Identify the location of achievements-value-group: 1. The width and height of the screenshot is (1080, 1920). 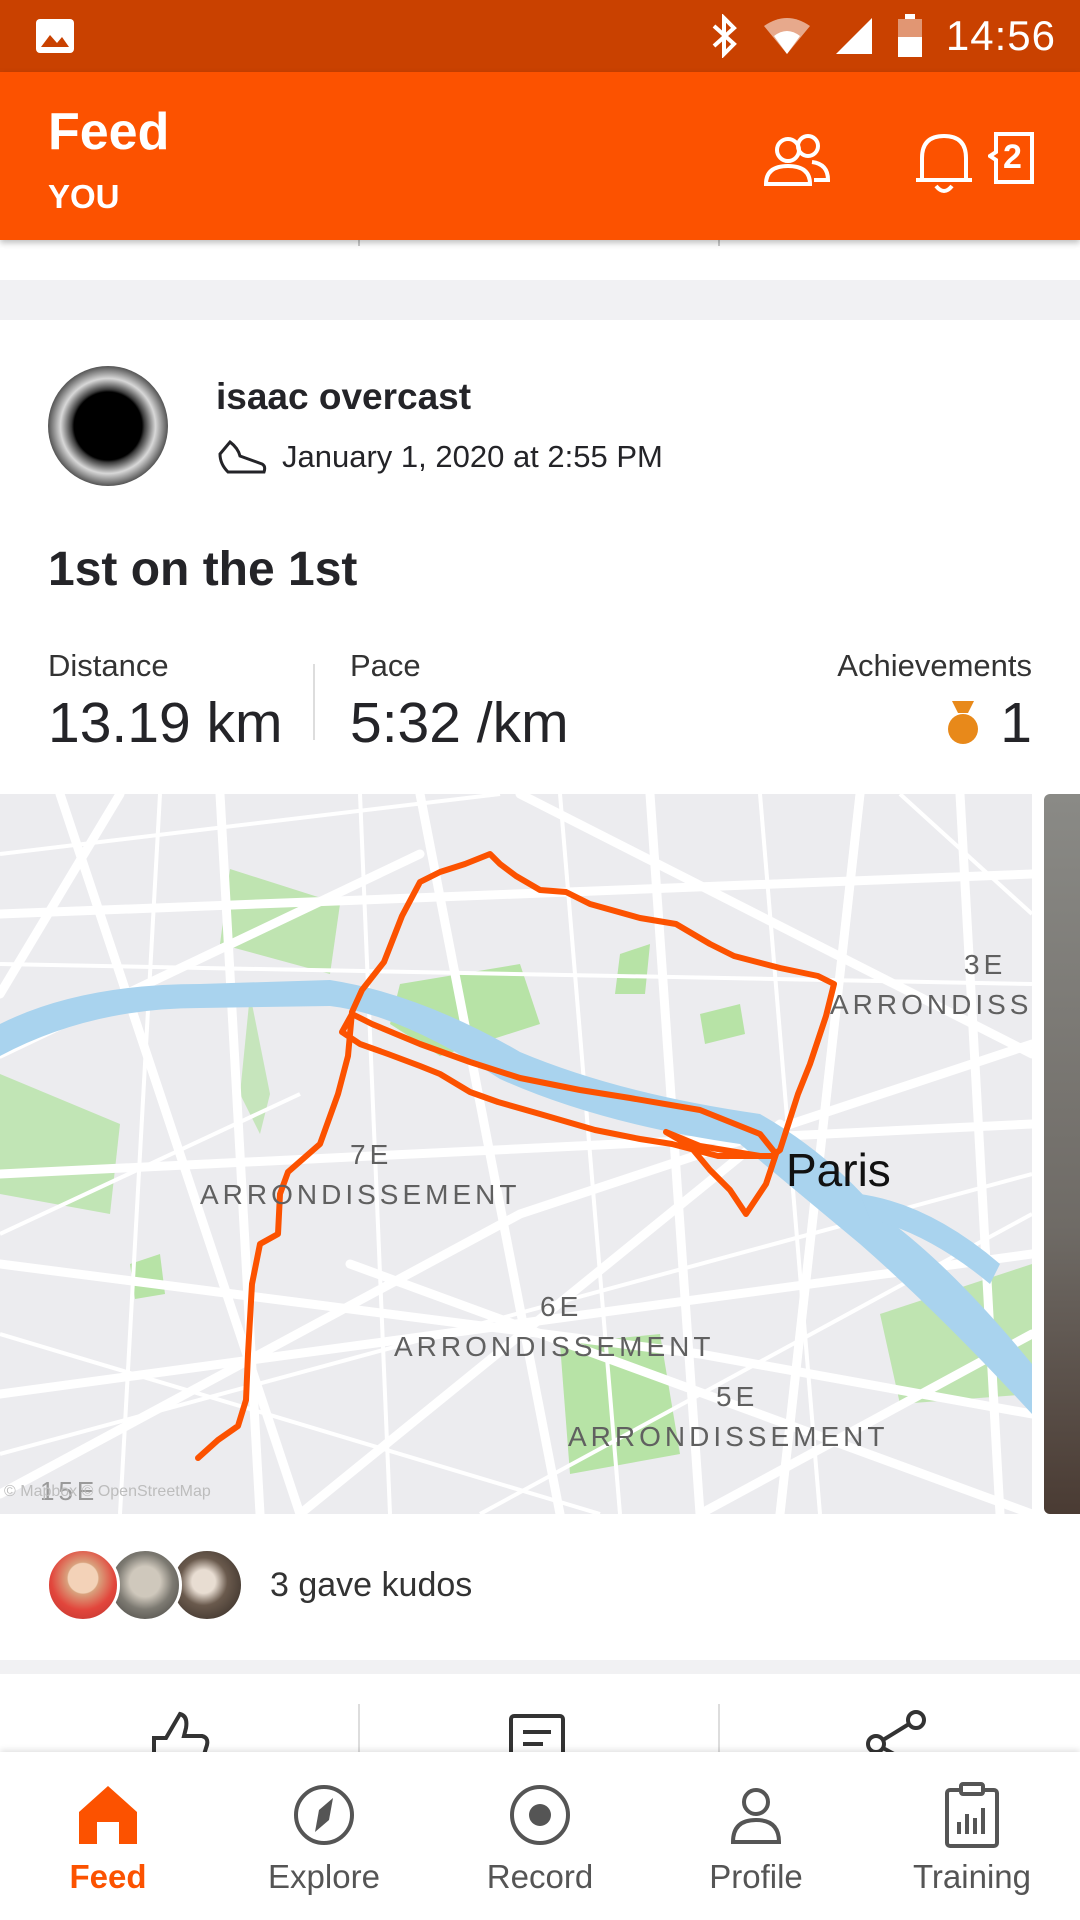
(989, 723).